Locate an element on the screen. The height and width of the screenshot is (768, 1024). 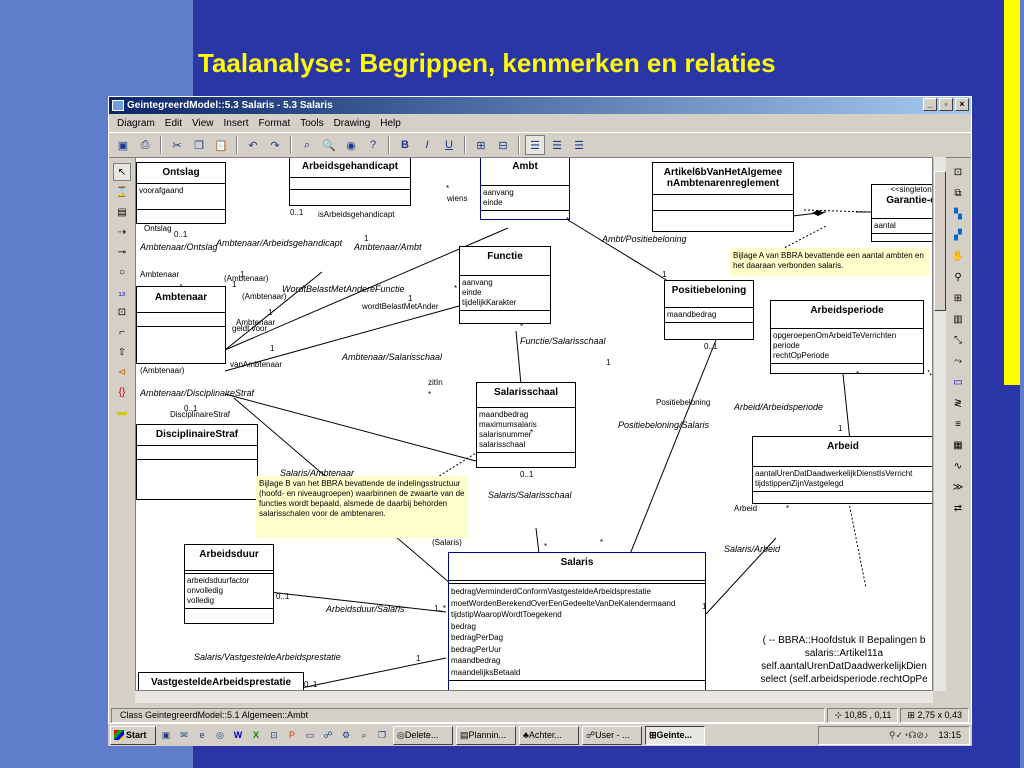
group-icon: ▚ is located at coordinates (958, 214).